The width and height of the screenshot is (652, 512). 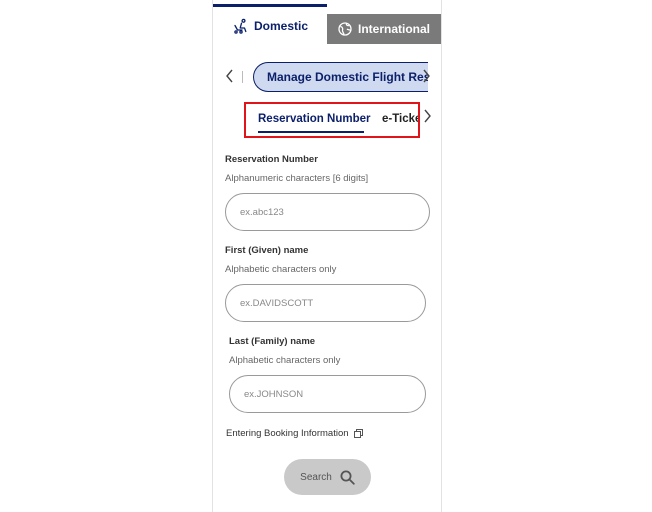 I want to click on tab-domestic: Domestic, so click(x=270, y=24).